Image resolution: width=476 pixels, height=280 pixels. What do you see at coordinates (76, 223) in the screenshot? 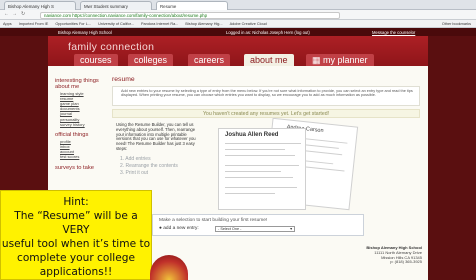
I see `hint-line: The “Resume” will be a VERY` at bounding box center [76, 223].